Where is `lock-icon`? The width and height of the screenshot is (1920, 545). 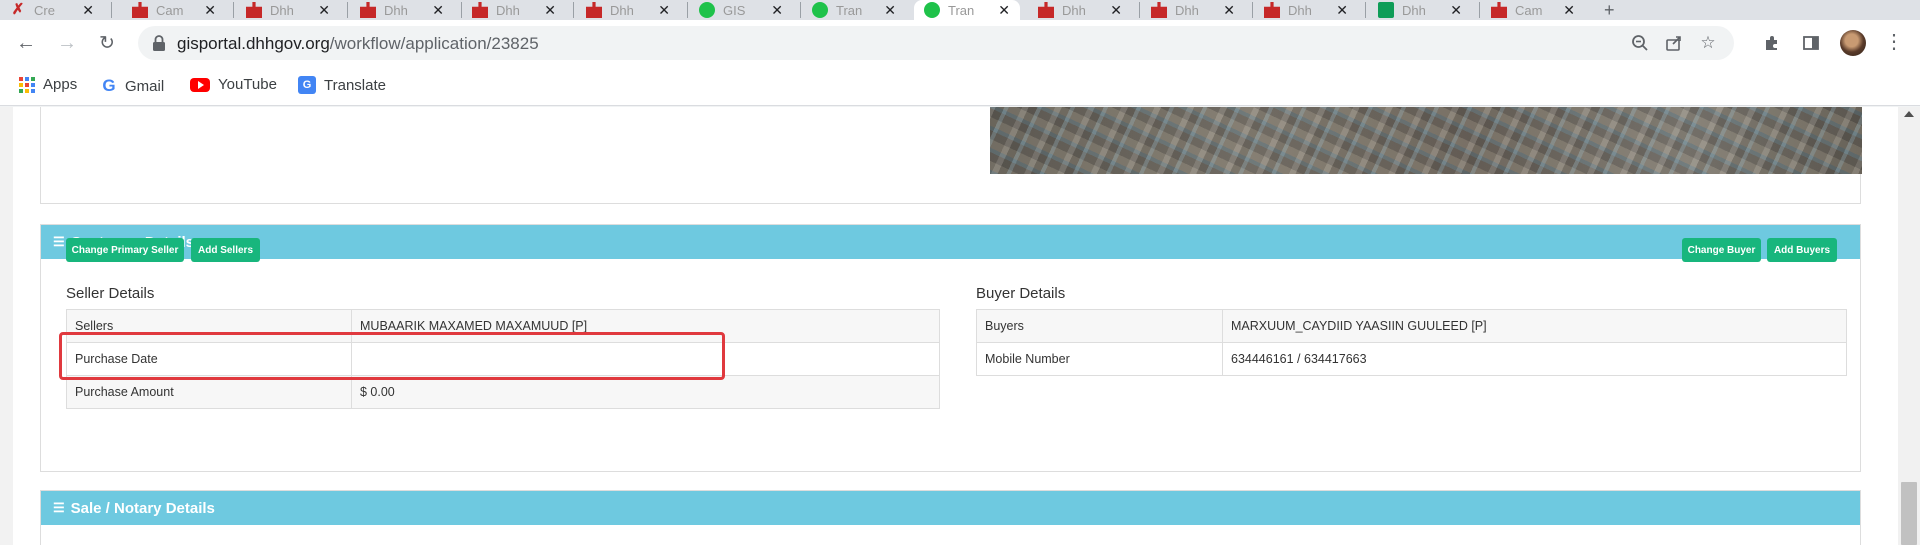 lock-icon is located at coordinates (159, 43).